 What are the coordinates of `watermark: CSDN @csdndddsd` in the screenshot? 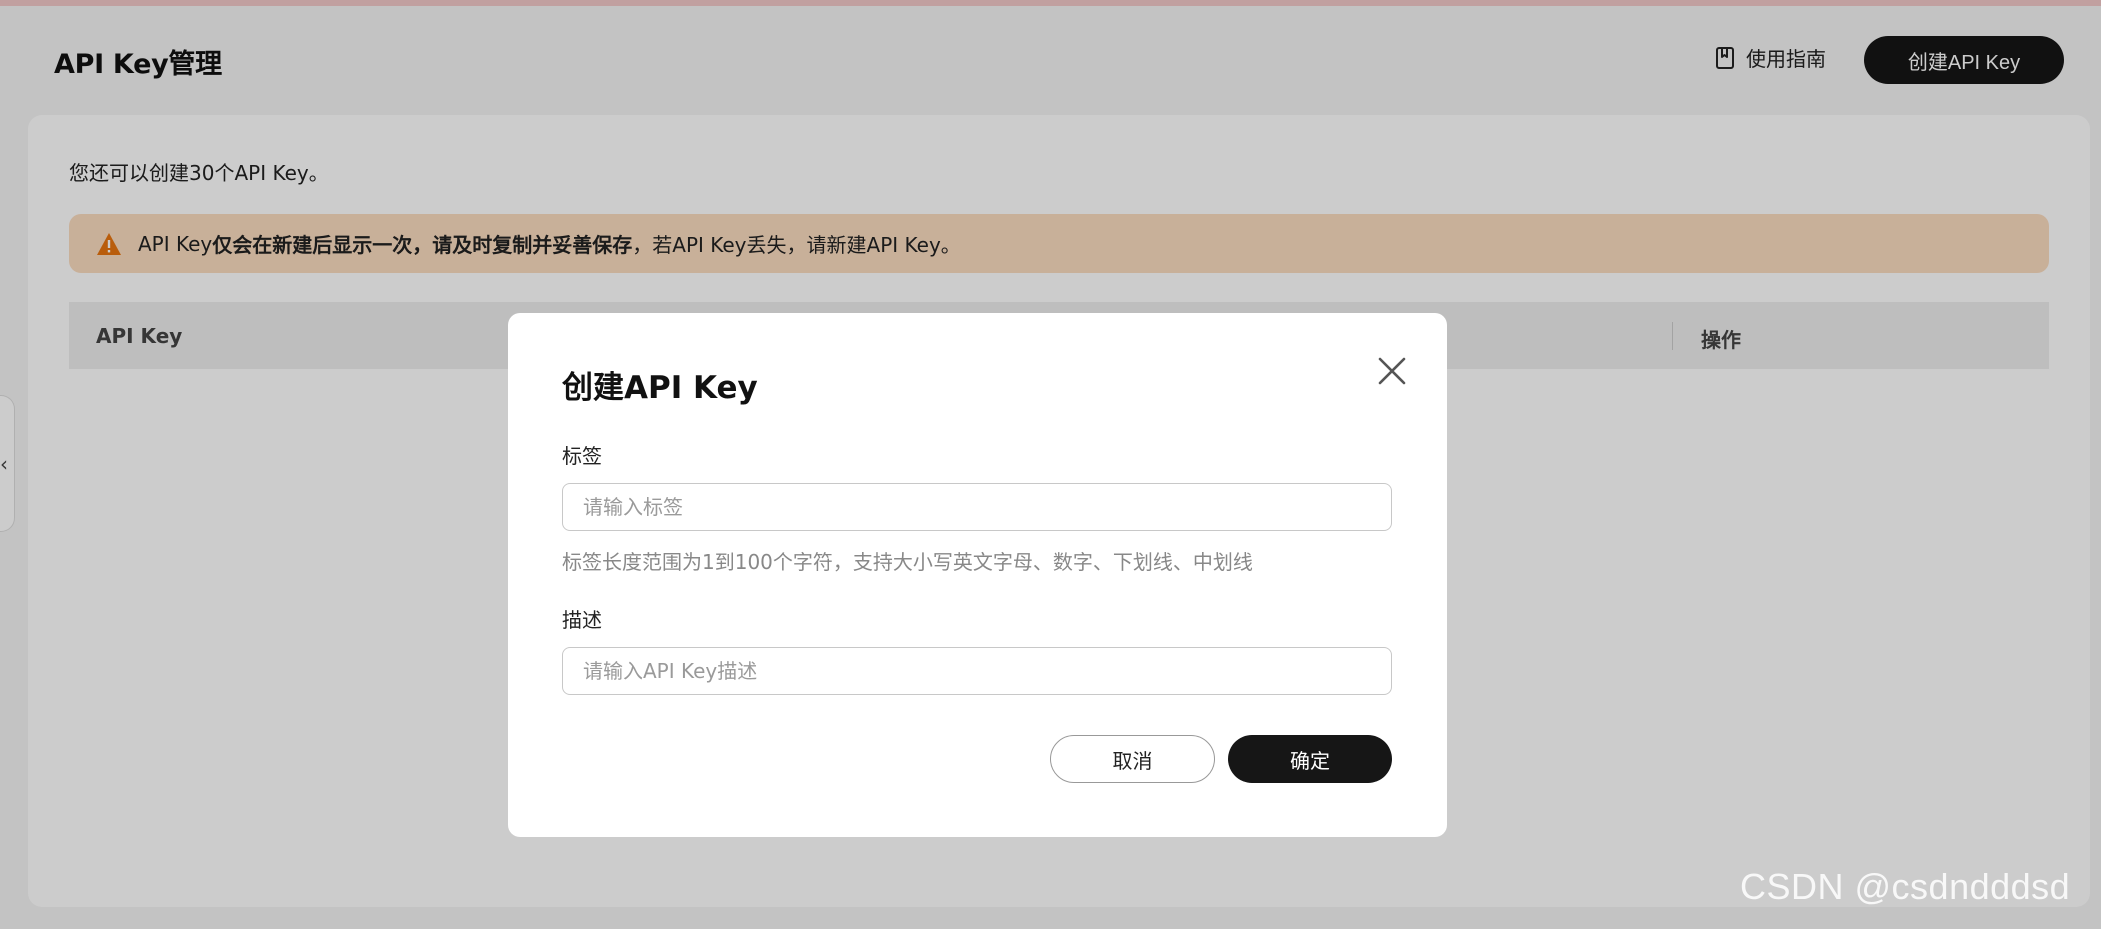 It's located at (1905, 886).